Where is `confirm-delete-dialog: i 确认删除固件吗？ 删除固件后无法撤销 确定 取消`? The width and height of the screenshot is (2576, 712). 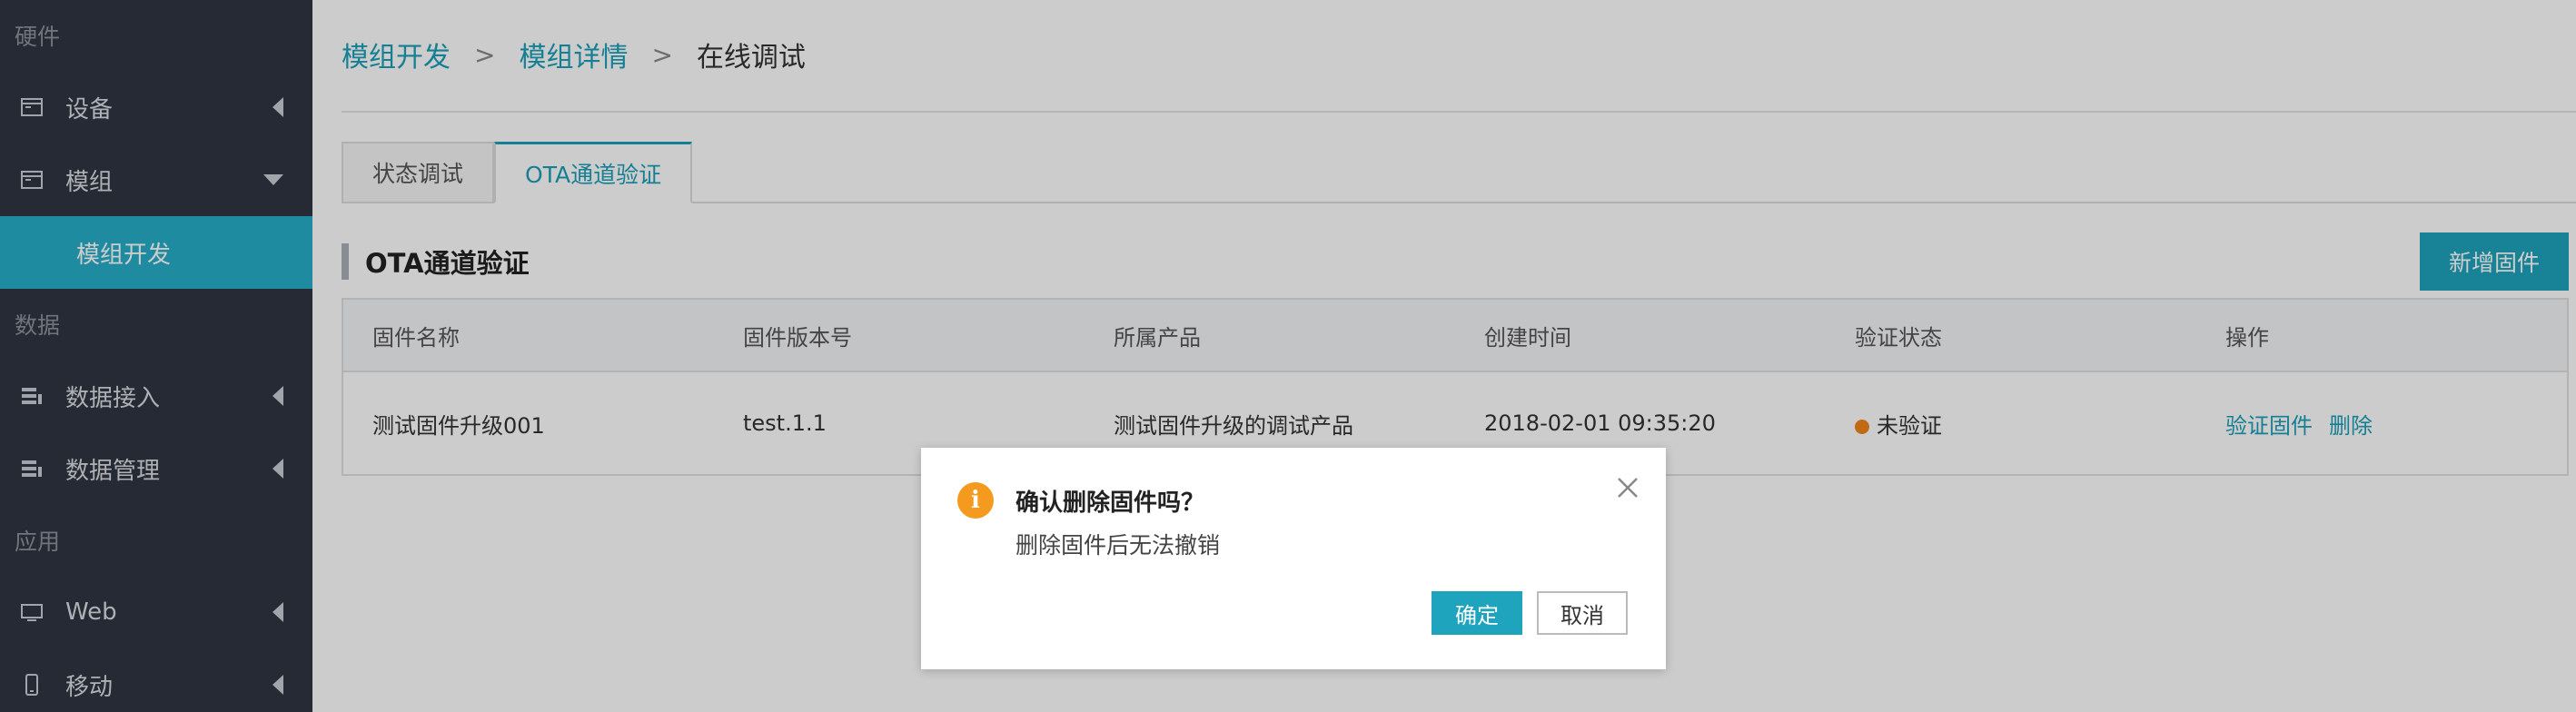 confirm-delete-dialog: i 确认删除固件吗？ 删除固件后无法撤销 确定 取消 is located at coordinates (1293, 558).